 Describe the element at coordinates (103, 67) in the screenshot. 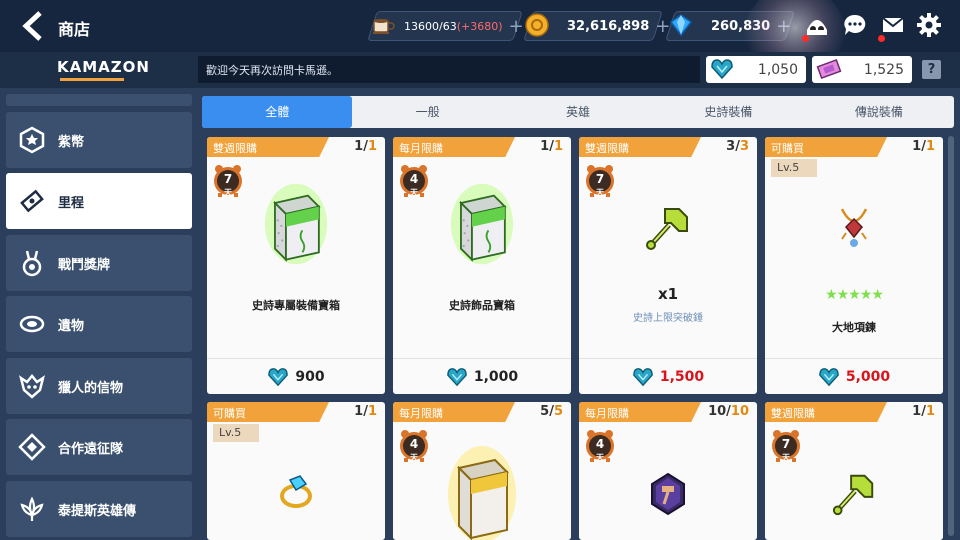

I see `kamazon-logo: KAMAZON` at that location.